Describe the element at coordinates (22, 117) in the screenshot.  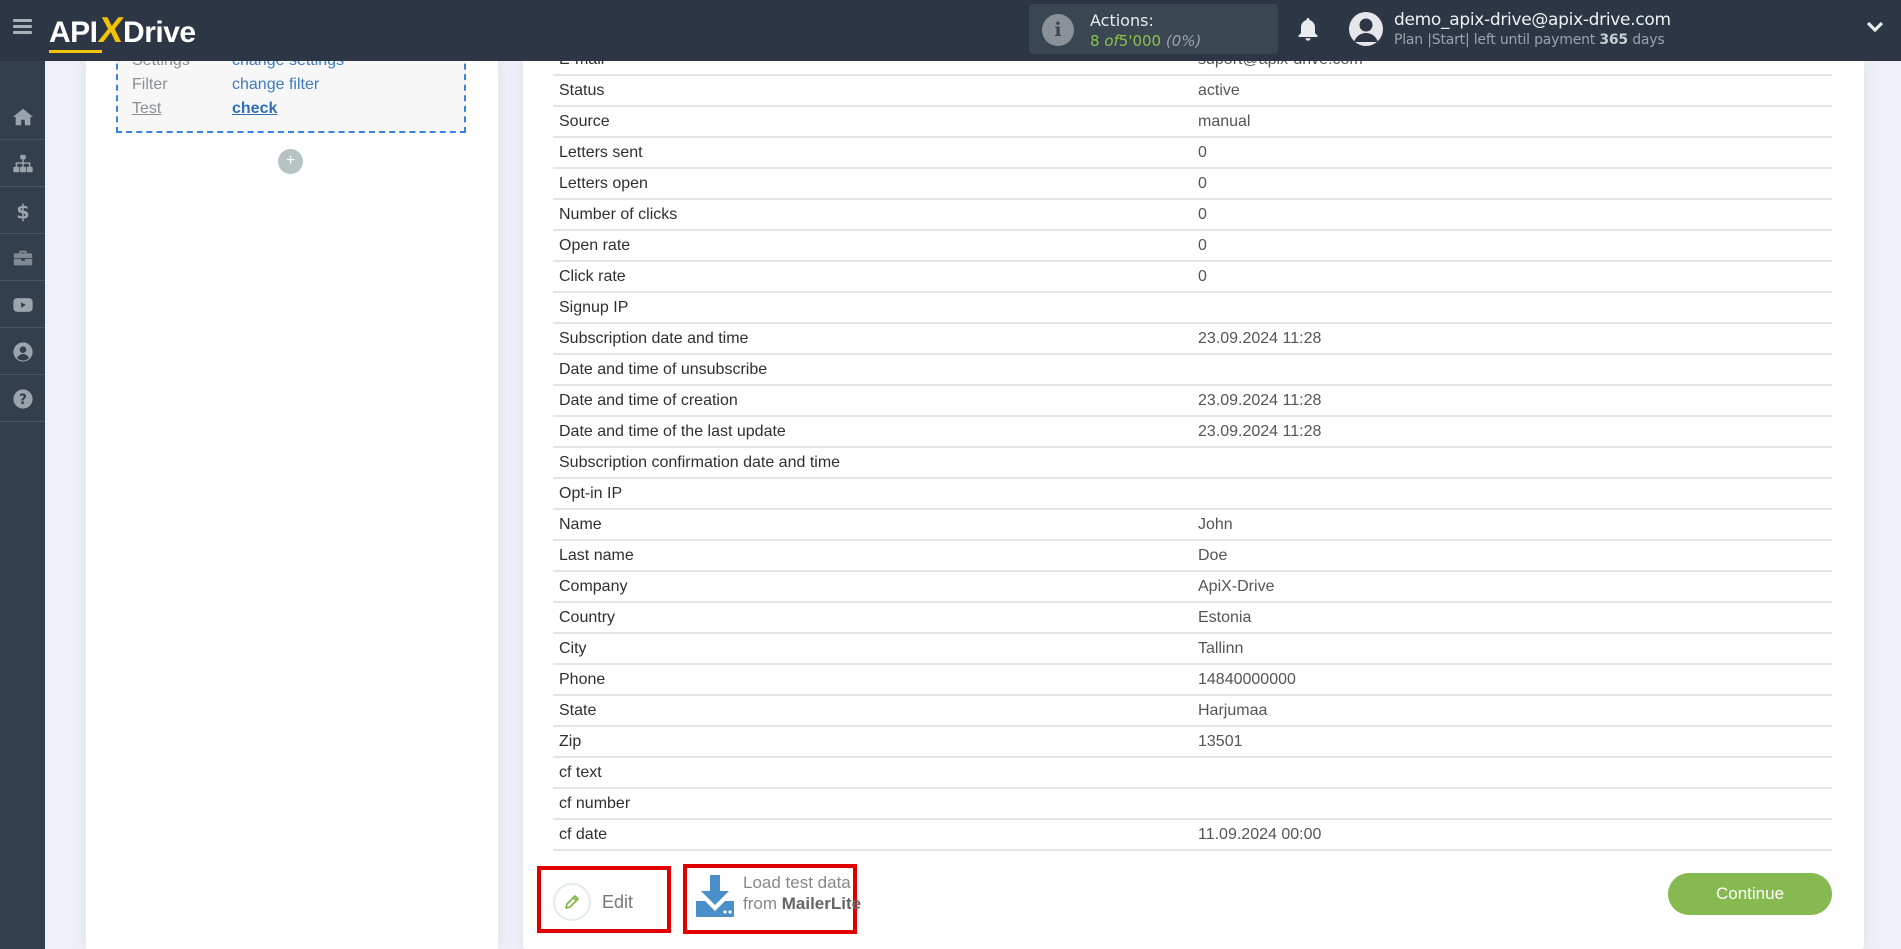
I see `sidebar-item-home` at that location.